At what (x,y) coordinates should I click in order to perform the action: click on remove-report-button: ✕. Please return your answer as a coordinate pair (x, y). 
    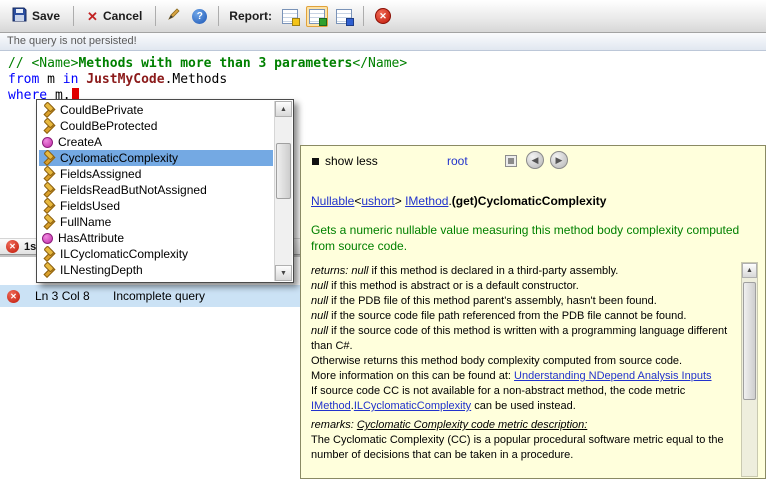
    Looking at the image, I should click on (383, 16).